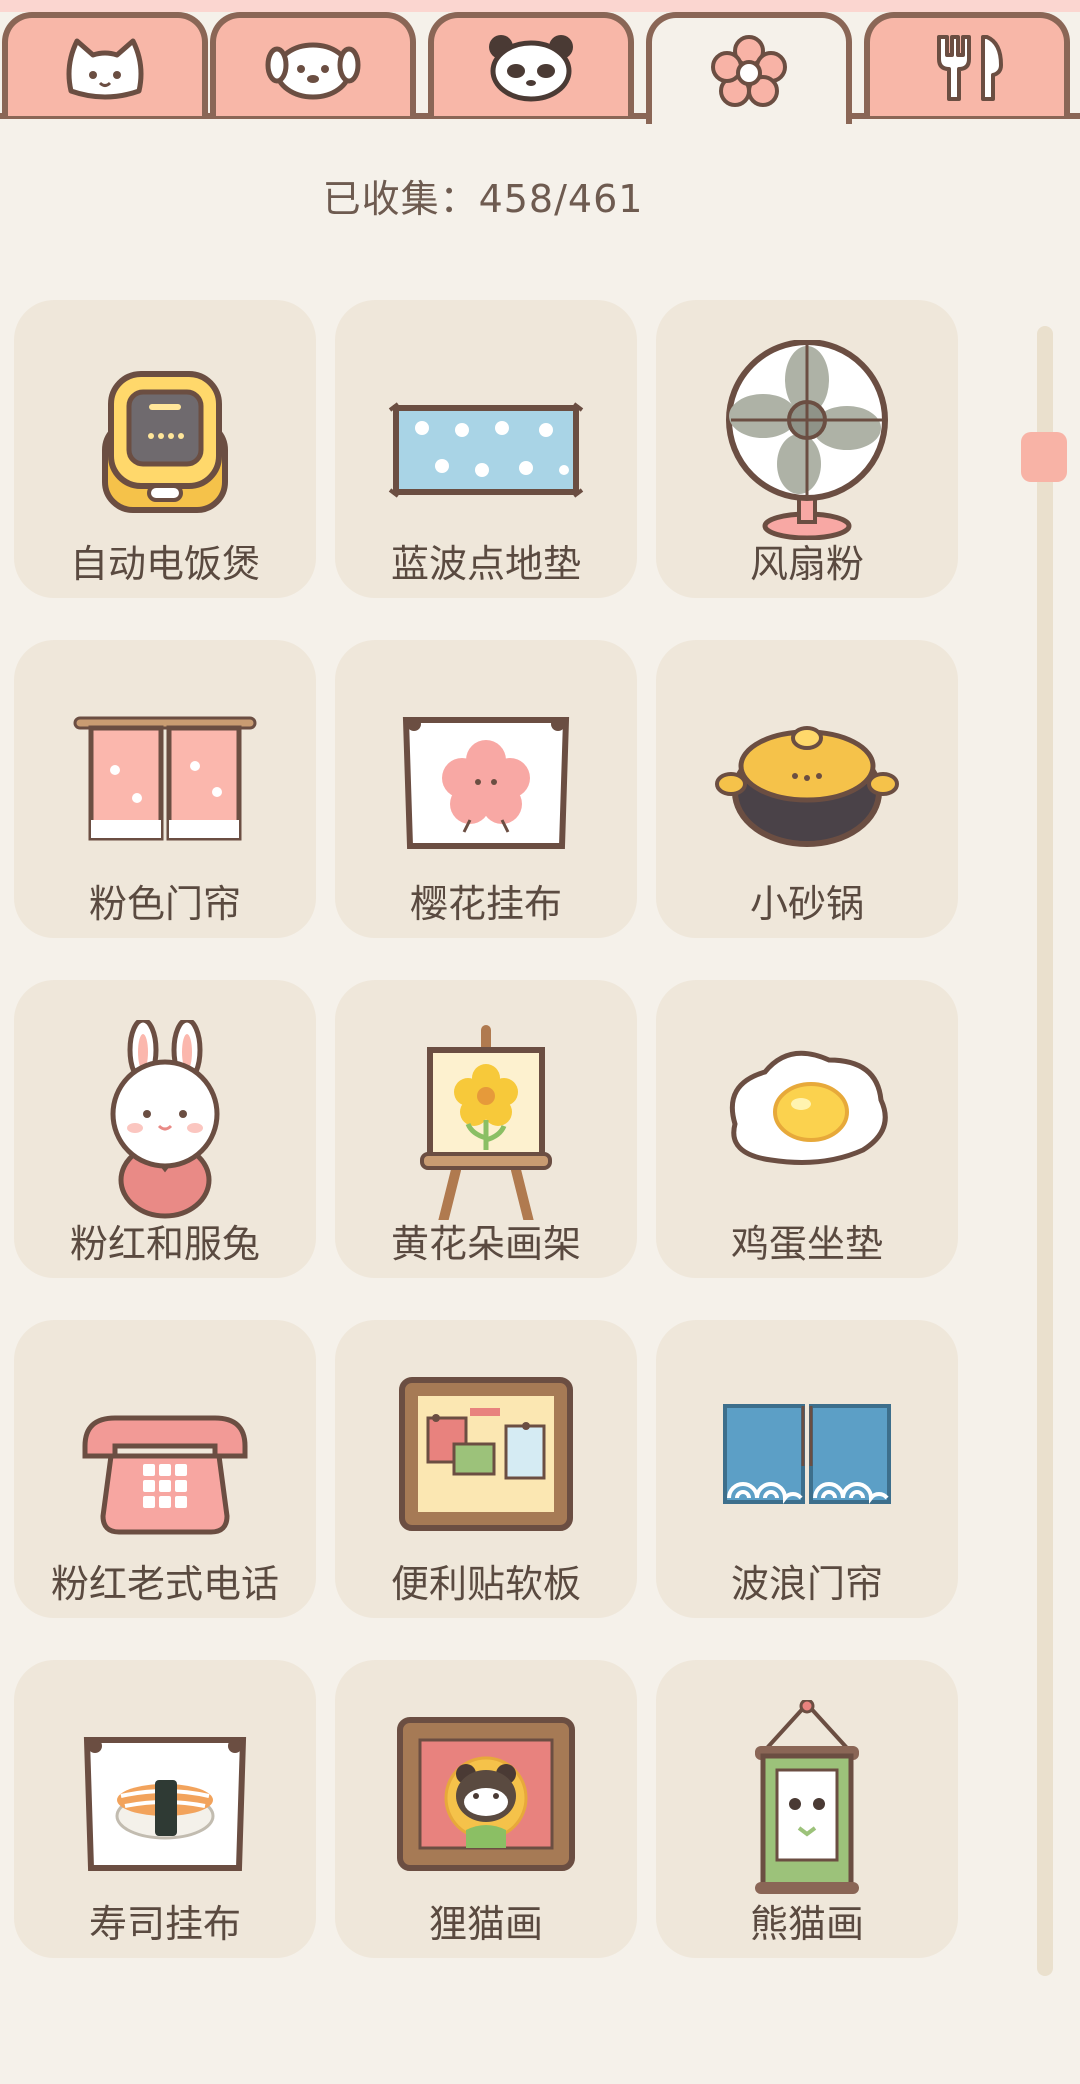 The image size is (1080, 2084). What do you see at coordinates (486, 1122) in the screenshot?
I see `flower-easel-icon` at bounding box center [486, 1122].